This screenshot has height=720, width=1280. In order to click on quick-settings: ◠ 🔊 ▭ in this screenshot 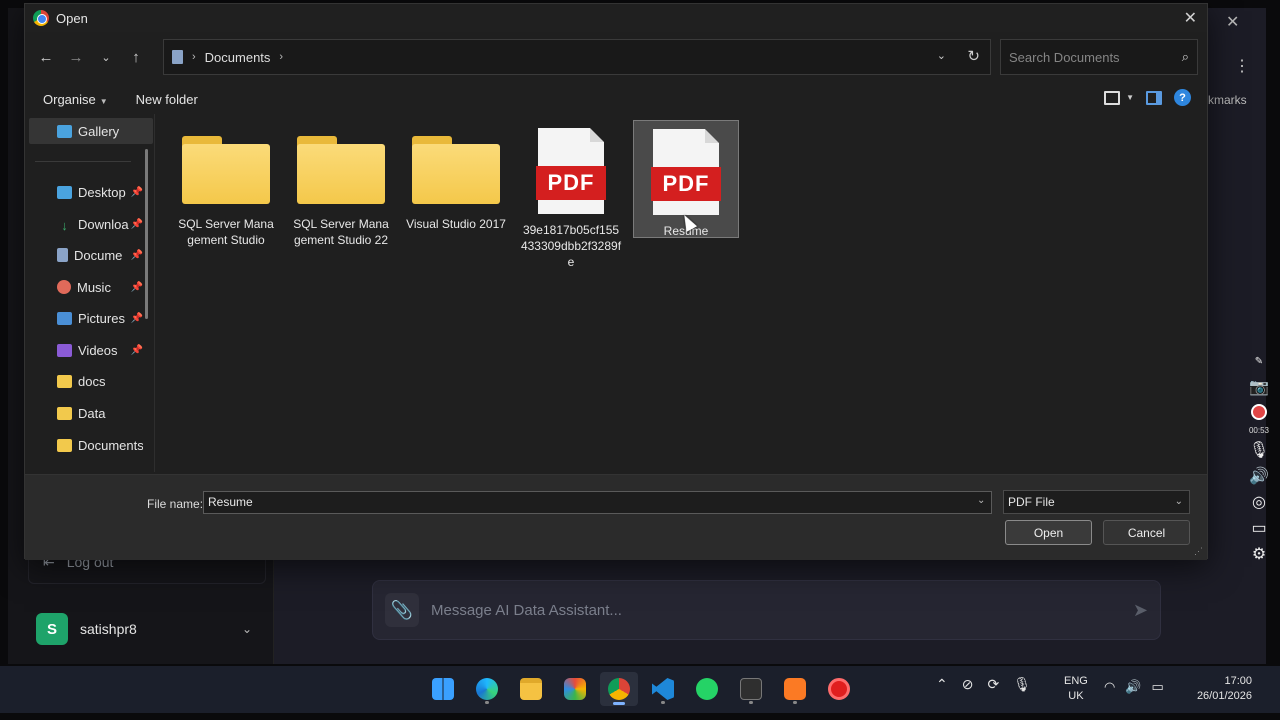, I will do `click(1134, 687)`.